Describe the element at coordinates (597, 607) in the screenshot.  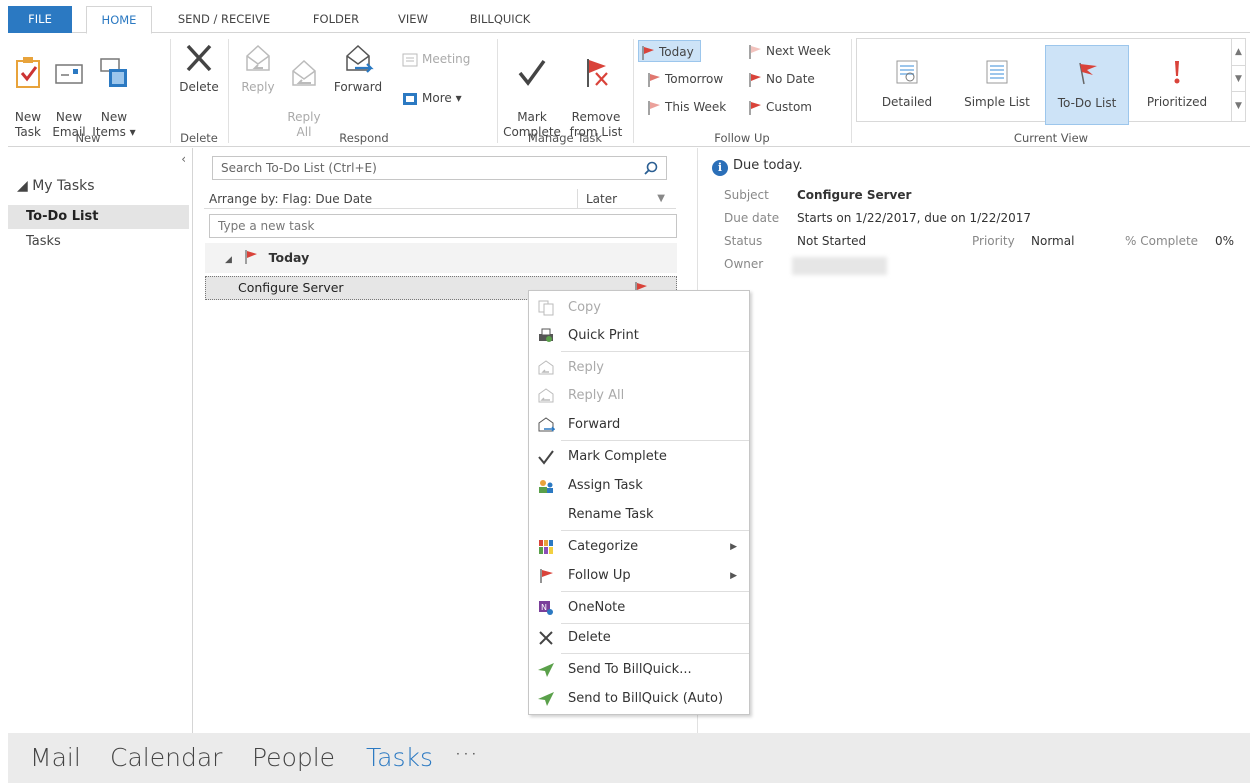
I see `menu-item-label: OneNote` at that location.